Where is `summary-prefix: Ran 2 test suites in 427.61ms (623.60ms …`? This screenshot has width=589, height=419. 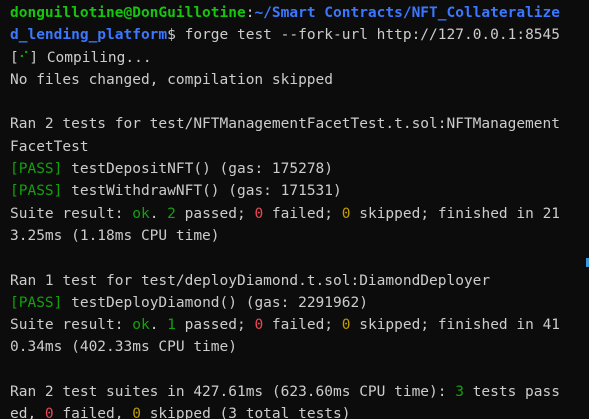 summary-prefix: Ran 2 test suites in 427.61ms (623.60ms … is located at coordinates (233, 392).